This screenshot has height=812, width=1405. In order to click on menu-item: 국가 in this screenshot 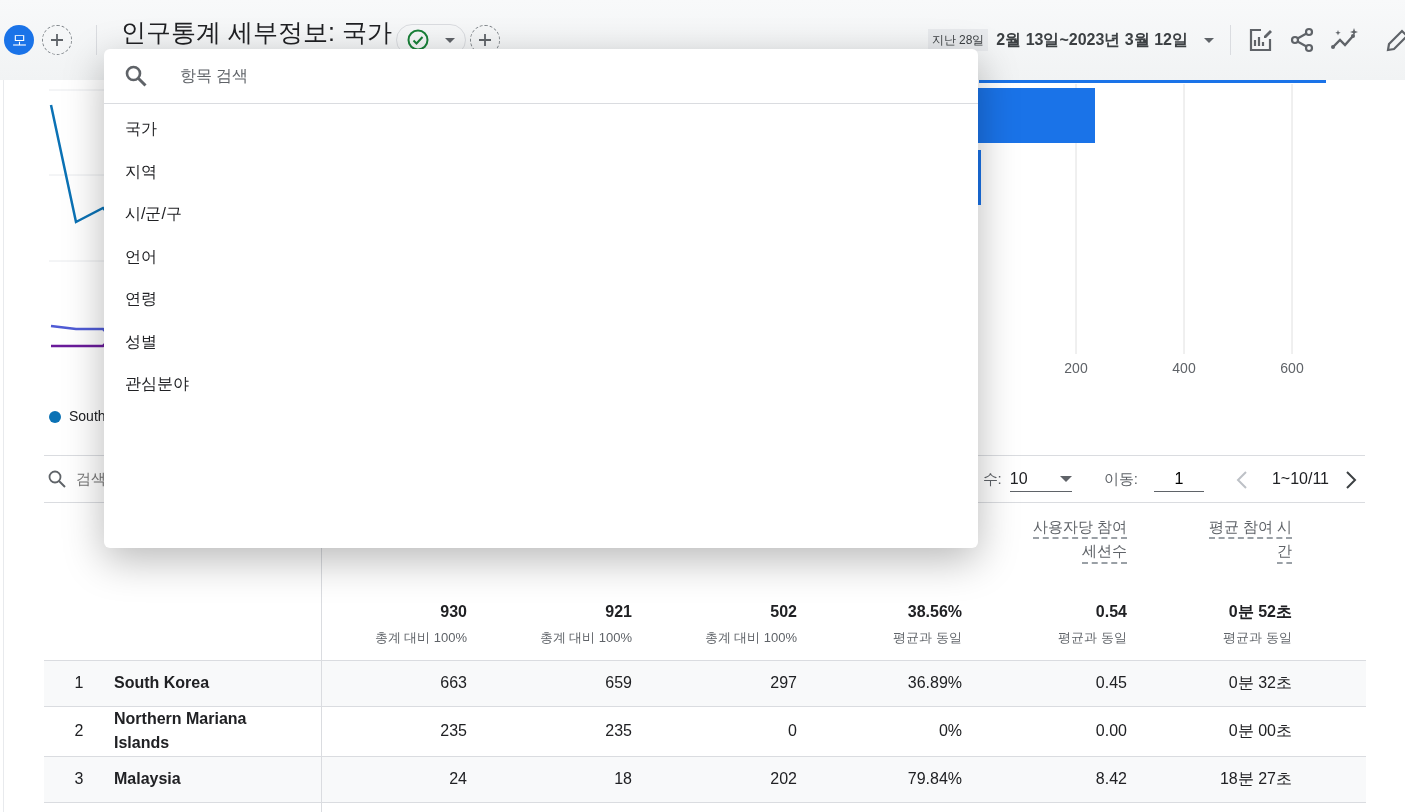, I will do `click(141, 129)`.